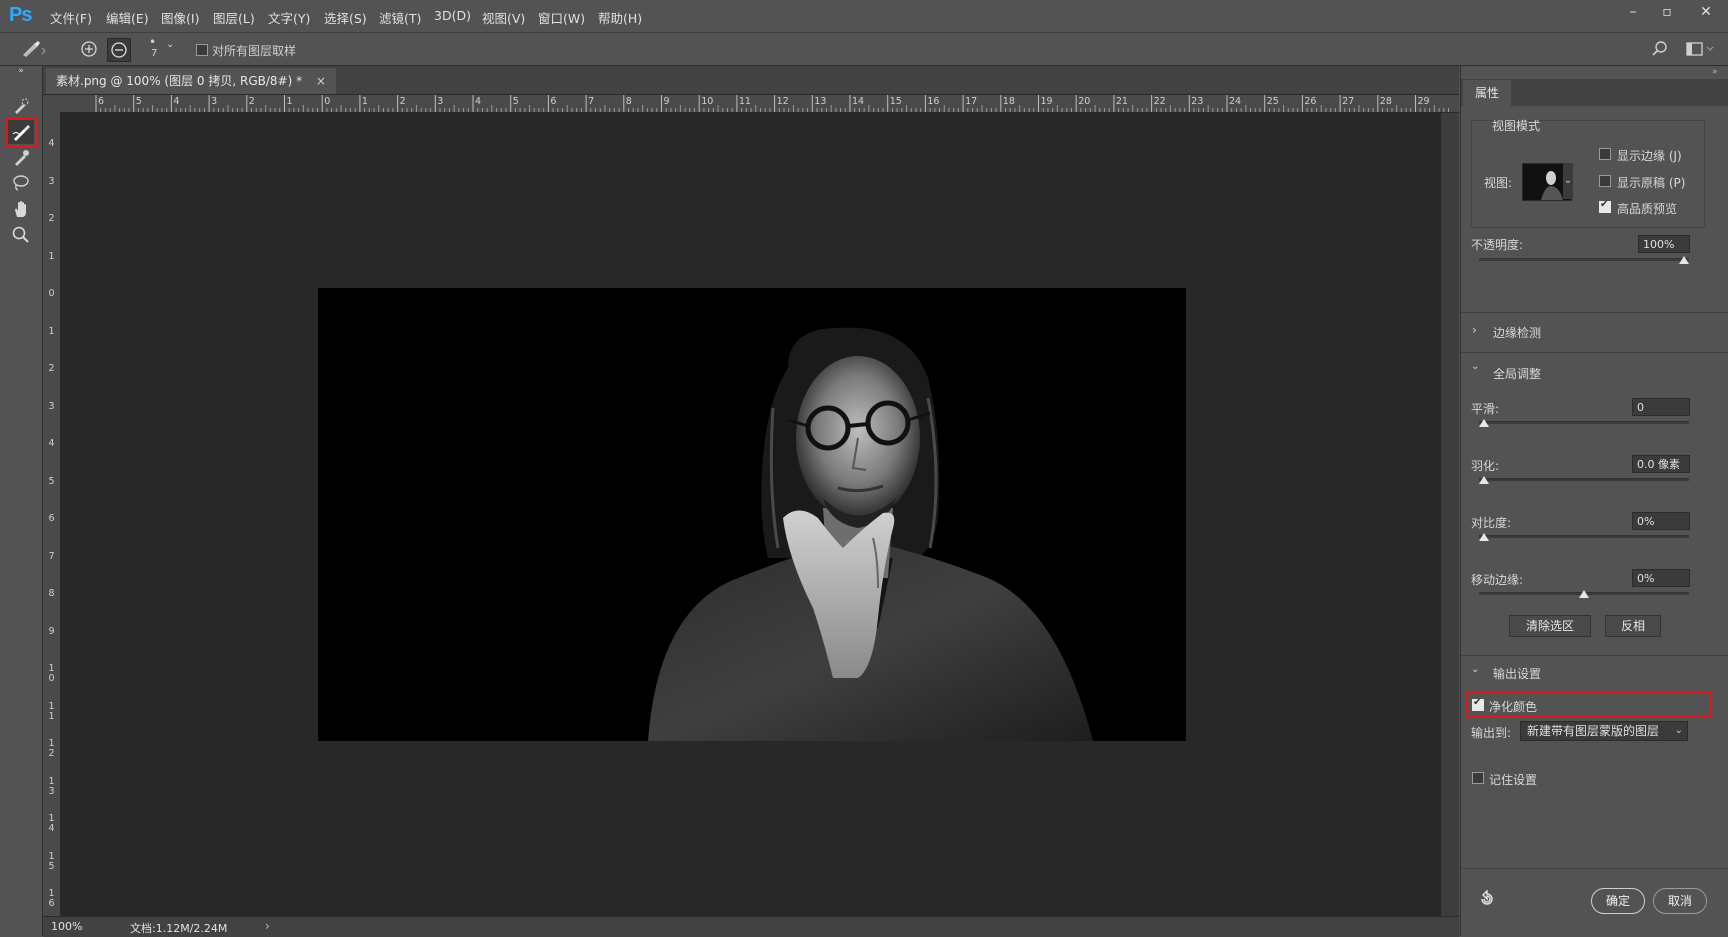 The height and width of the screenshot is (937, 1728). I want to click on menu-file: 文件(F), so click(71, 17).